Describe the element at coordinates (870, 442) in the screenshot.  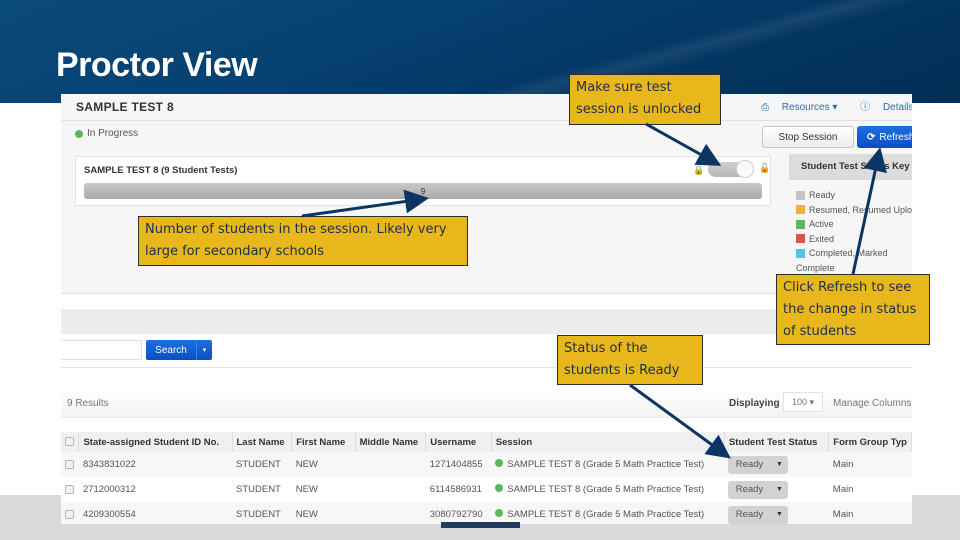
I see `col-form-group: Form Group Typ` at that location.